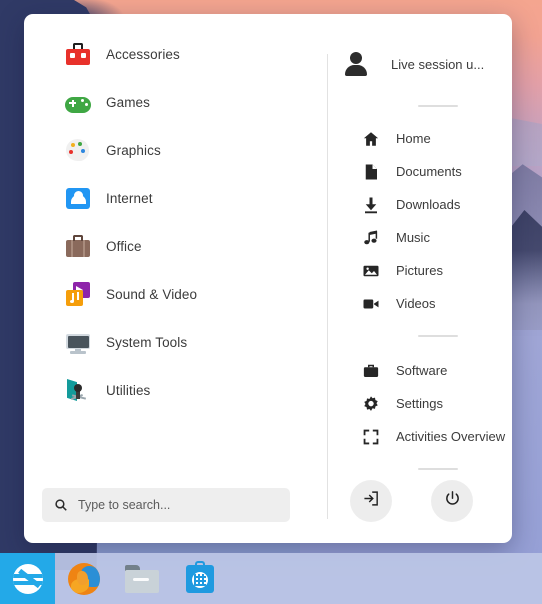 The image size is (542, 604). What do you see at coordinates (419, 403) in the screenshot?
I see `system-label: Settings` at bounding box center [419, 403].